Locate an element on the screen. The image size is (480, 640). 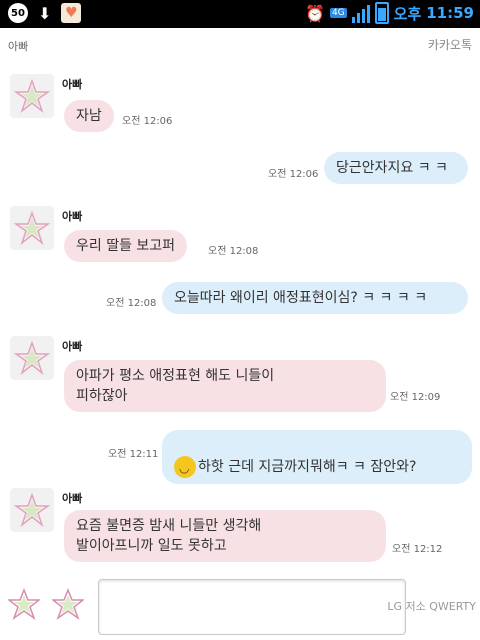
download-icon: ⬇ is located at coordinates (45, 13).